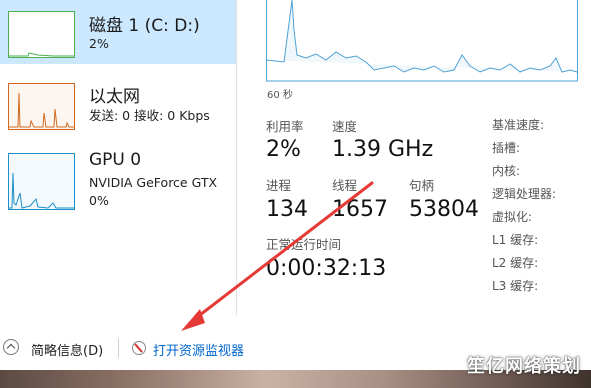 Image resolution: width=591 pixels, height=388 pixels. Describe the element at coordinates (280, 95) in the screenshot. I see `graph-time-label: 60 秒` at that location.